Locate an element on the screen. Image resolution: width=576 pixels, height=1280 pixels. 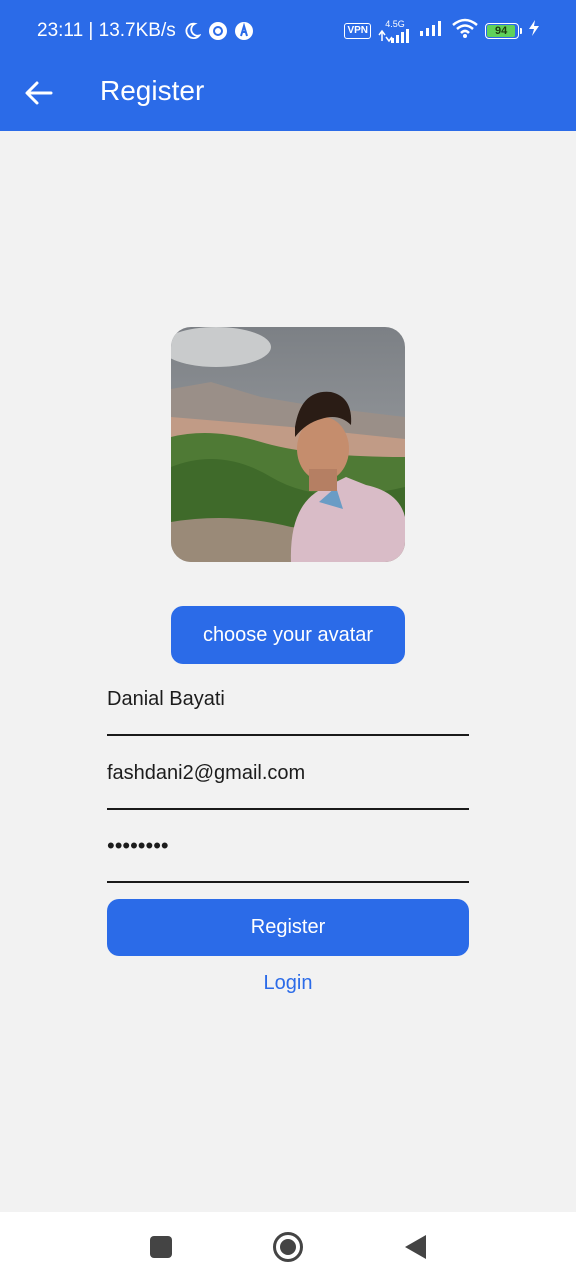
password-field is located at coordinates (288, 852).